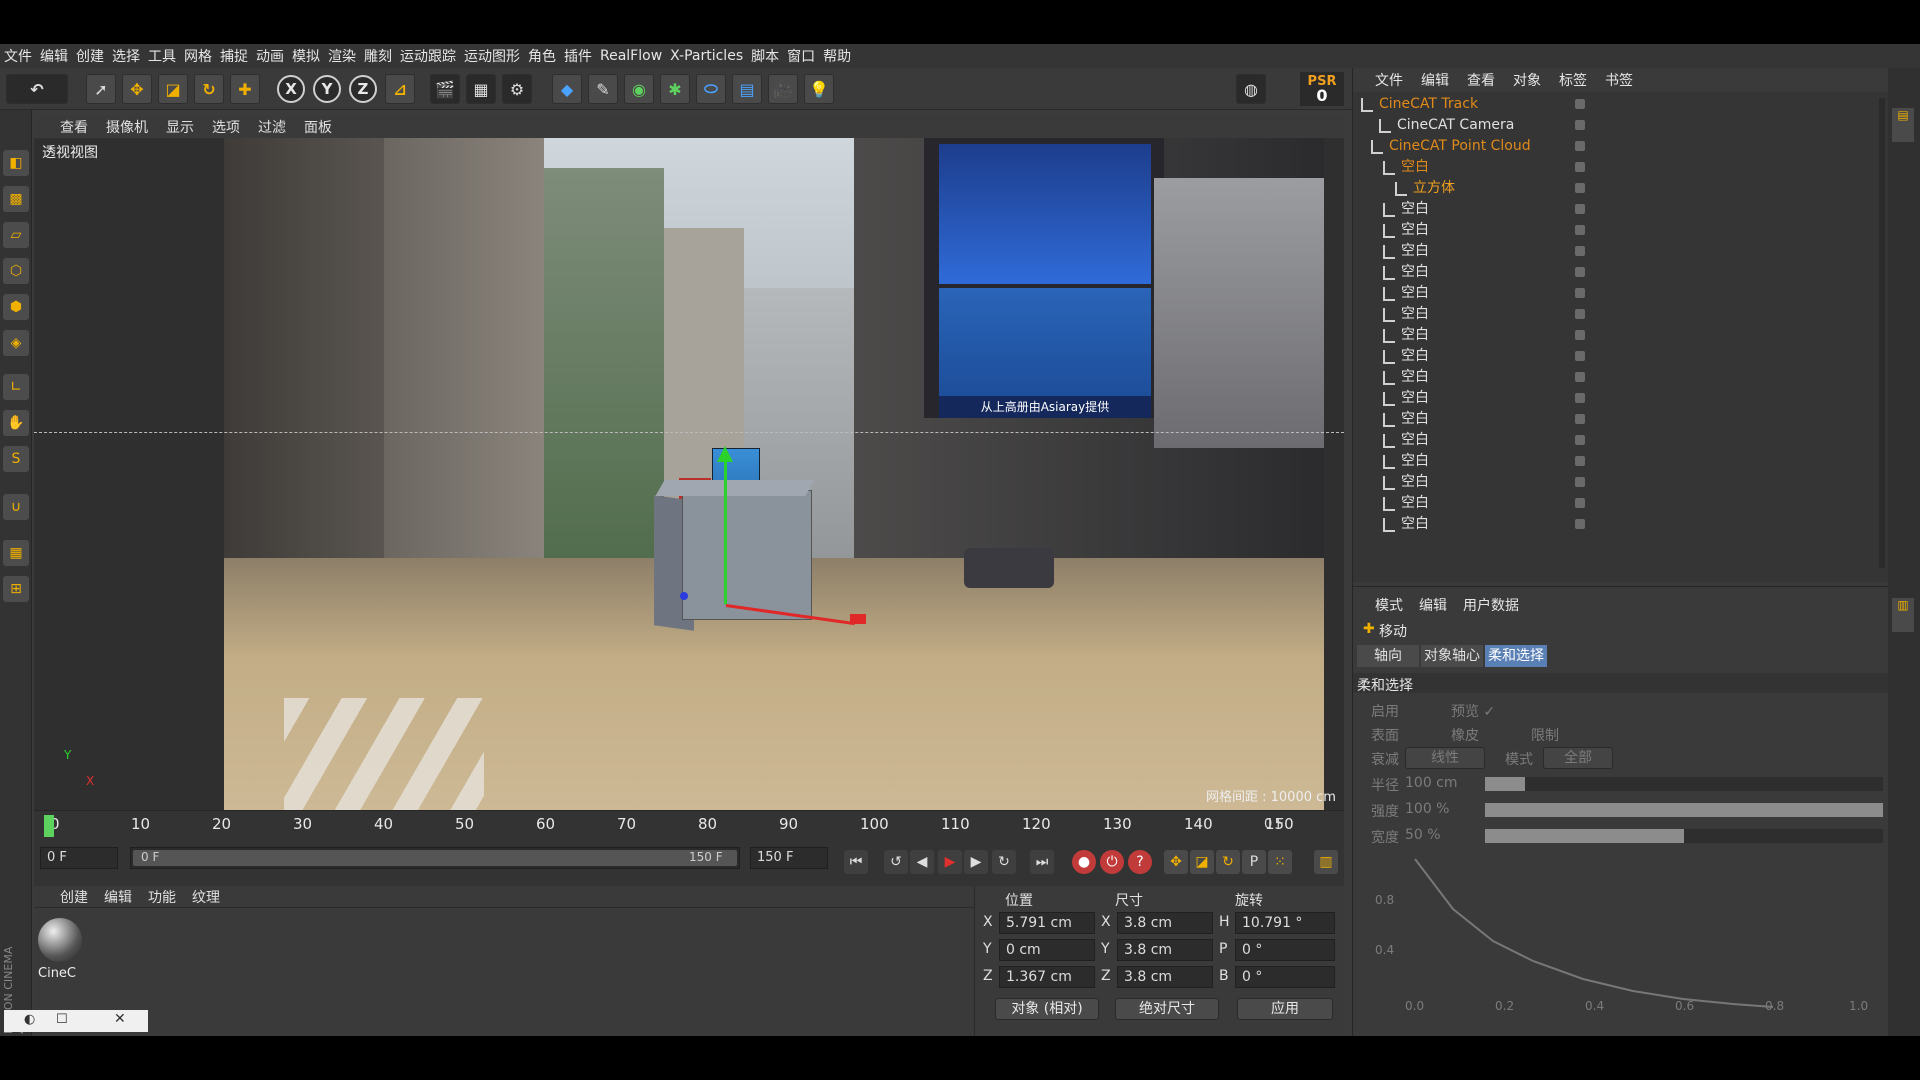 This screenshot has width=1920, height=1080. I want to click on workplane-icon: ▱, so click(16, 235).